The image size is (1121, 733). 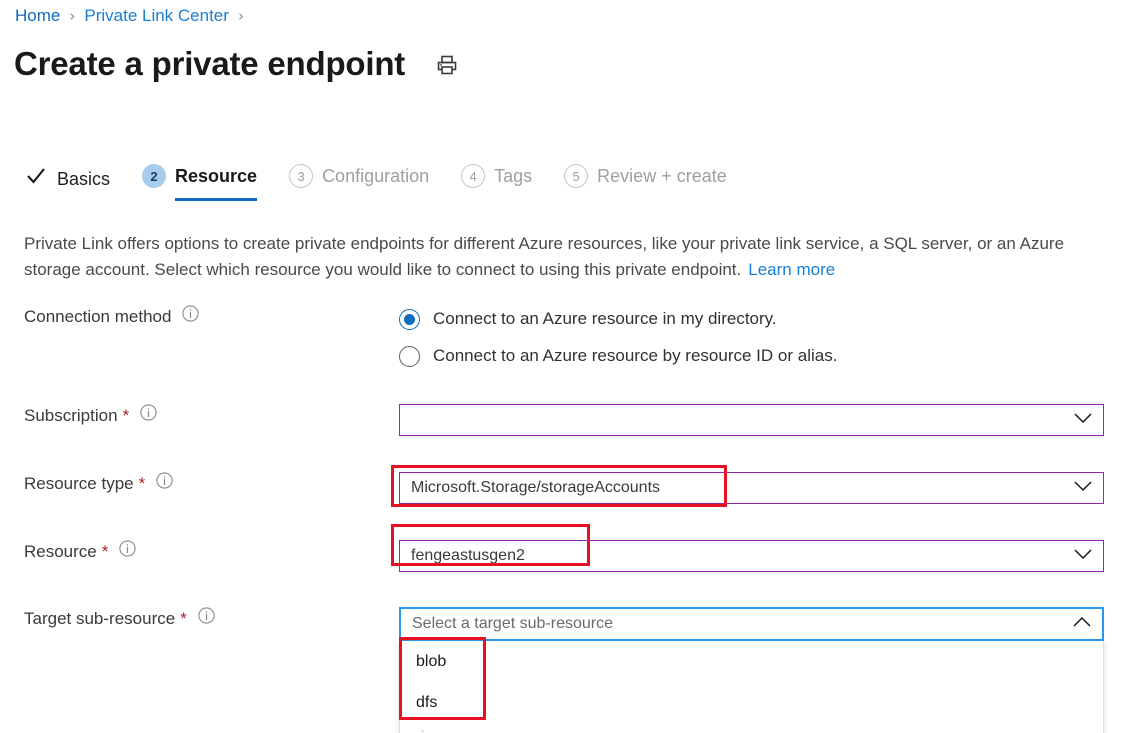 I want to click on radio-button-selected, so click(x=409, y=319).